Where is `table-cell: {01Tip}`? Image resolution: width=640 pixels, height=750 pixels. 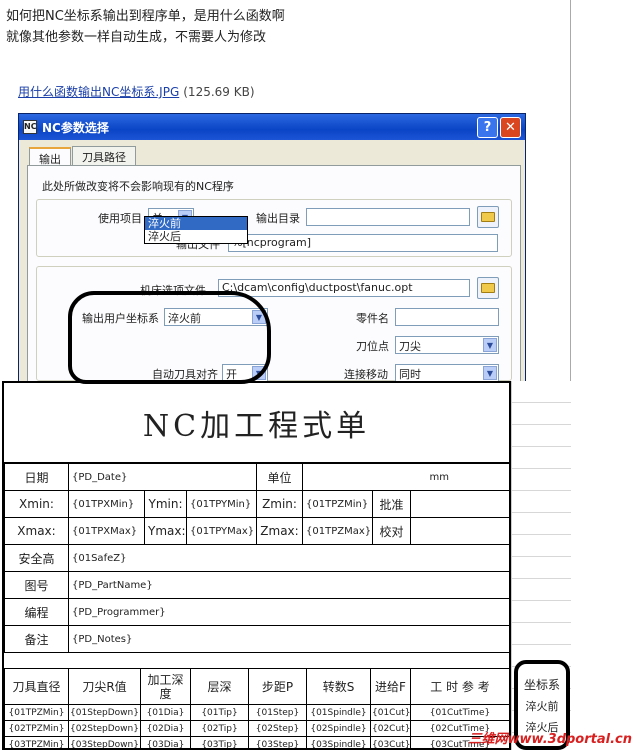
table-cell: {01Tip} is located at coordinates (219, 712).